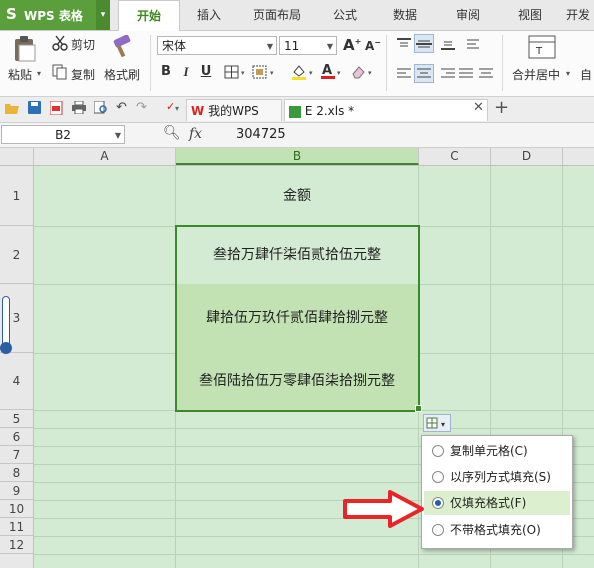  Describe the element at coordinates (121, 107) in the screenshot. I see `undo-icon: ↶` at that location.